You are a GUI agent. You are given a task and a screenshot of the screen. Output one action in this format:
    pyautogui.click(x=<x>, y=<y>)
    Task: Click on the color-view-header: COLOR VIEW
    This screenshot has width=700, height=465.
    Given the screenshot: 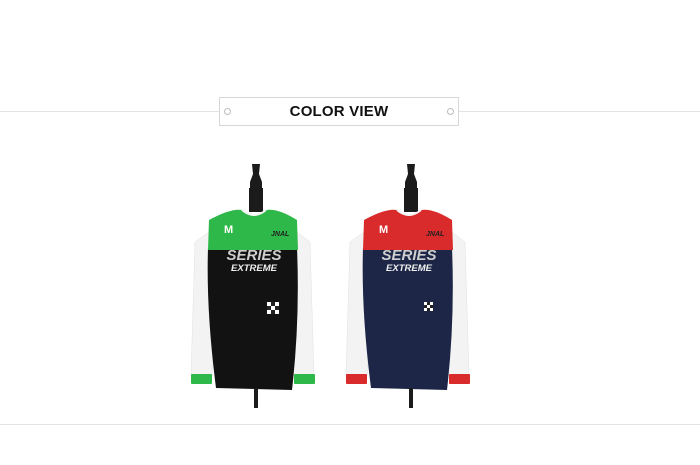 What is the action you would take?
    pyautogui.click(x=339, y=111)
    